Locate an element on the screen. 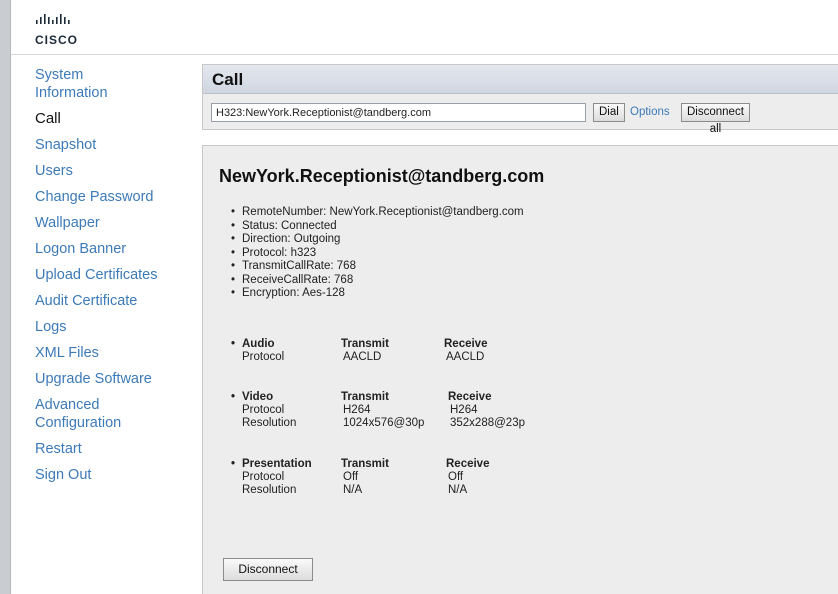 Image resolution: width=838 pixels, height=594 pixels. disconnect-button: Disconnect is located at coordinates (268, 569).